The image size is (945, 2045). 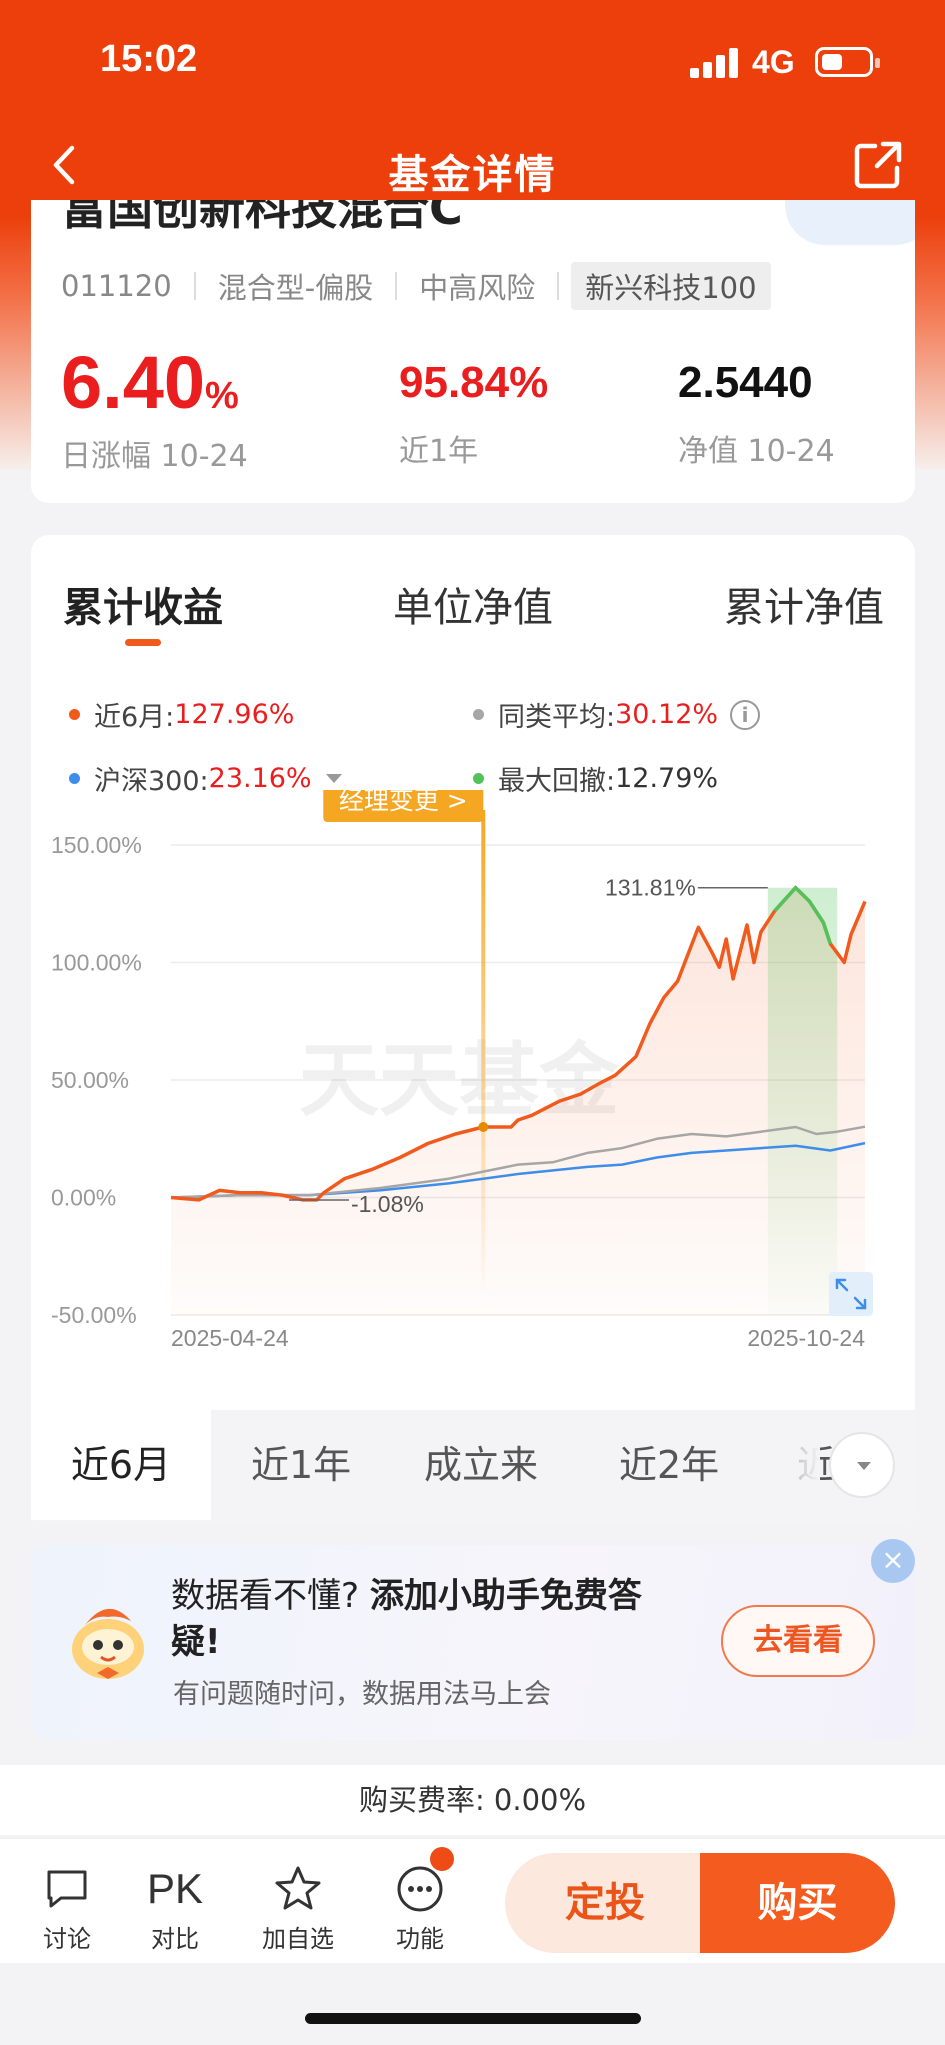 I want to click on star-icon, so click(x=298, y=1888).